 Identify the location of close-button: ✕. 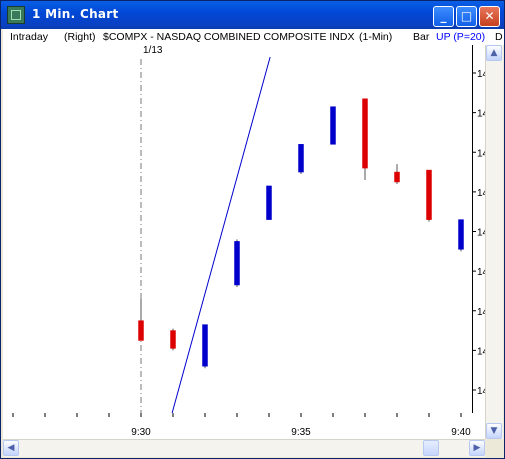
(489, 16).